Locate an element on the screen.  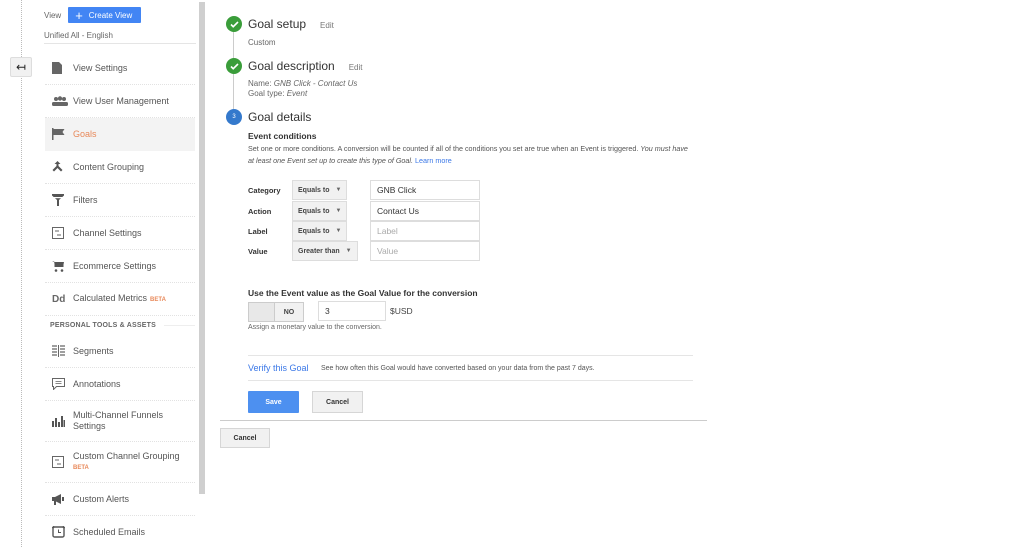
outer-cancel-button: Cancel is located at coordinates (245, 438).